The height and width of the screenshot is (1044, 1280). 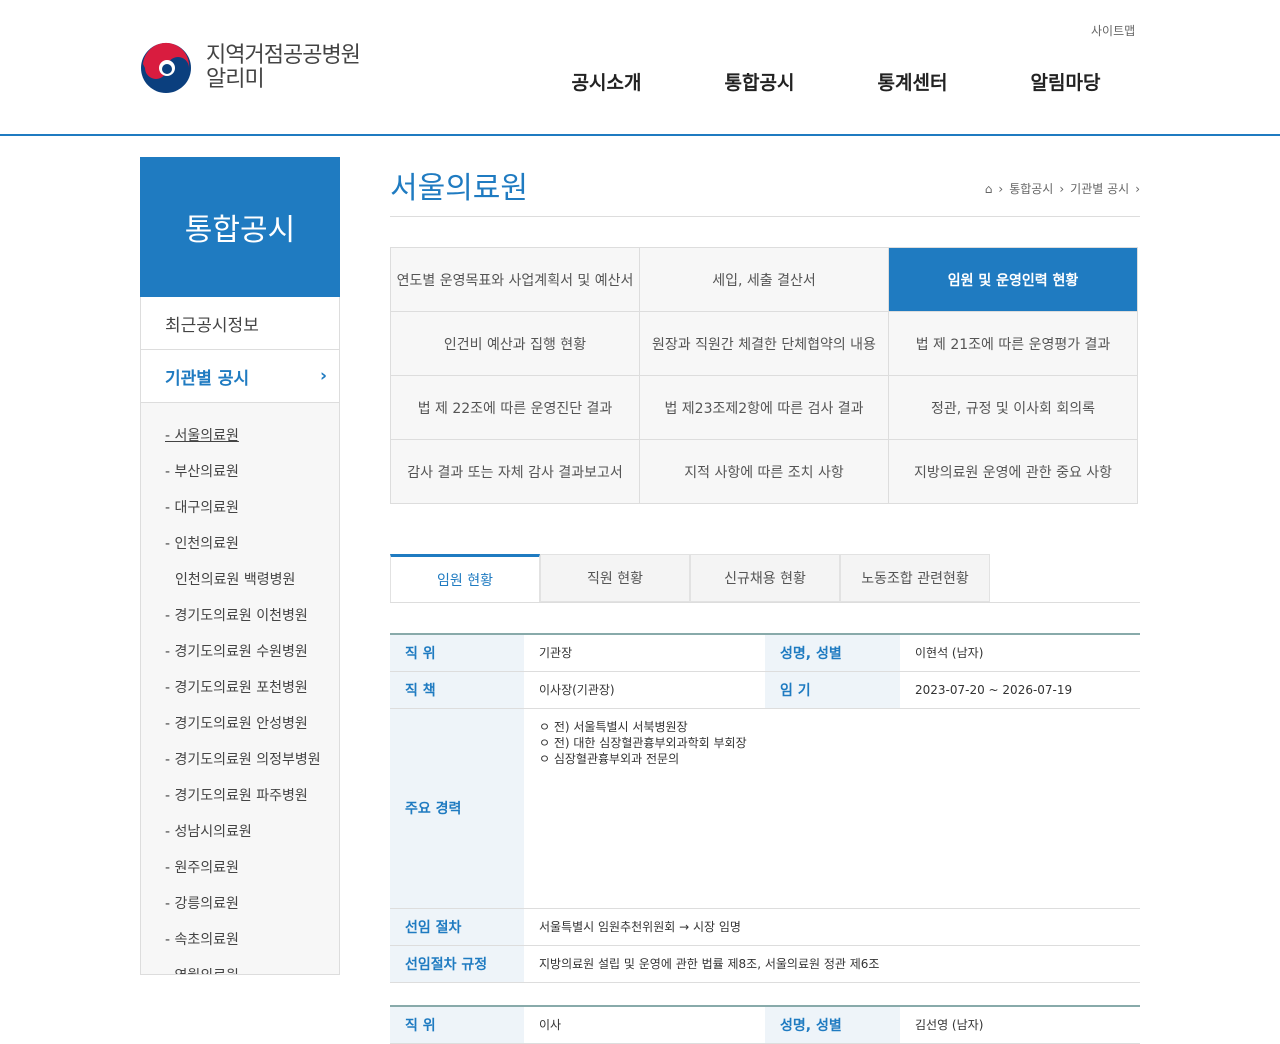 What do you see at coordinates (459, 188) in the screenshot?
I see `page-title: 서울의료원` at bounding box center [459, 188].